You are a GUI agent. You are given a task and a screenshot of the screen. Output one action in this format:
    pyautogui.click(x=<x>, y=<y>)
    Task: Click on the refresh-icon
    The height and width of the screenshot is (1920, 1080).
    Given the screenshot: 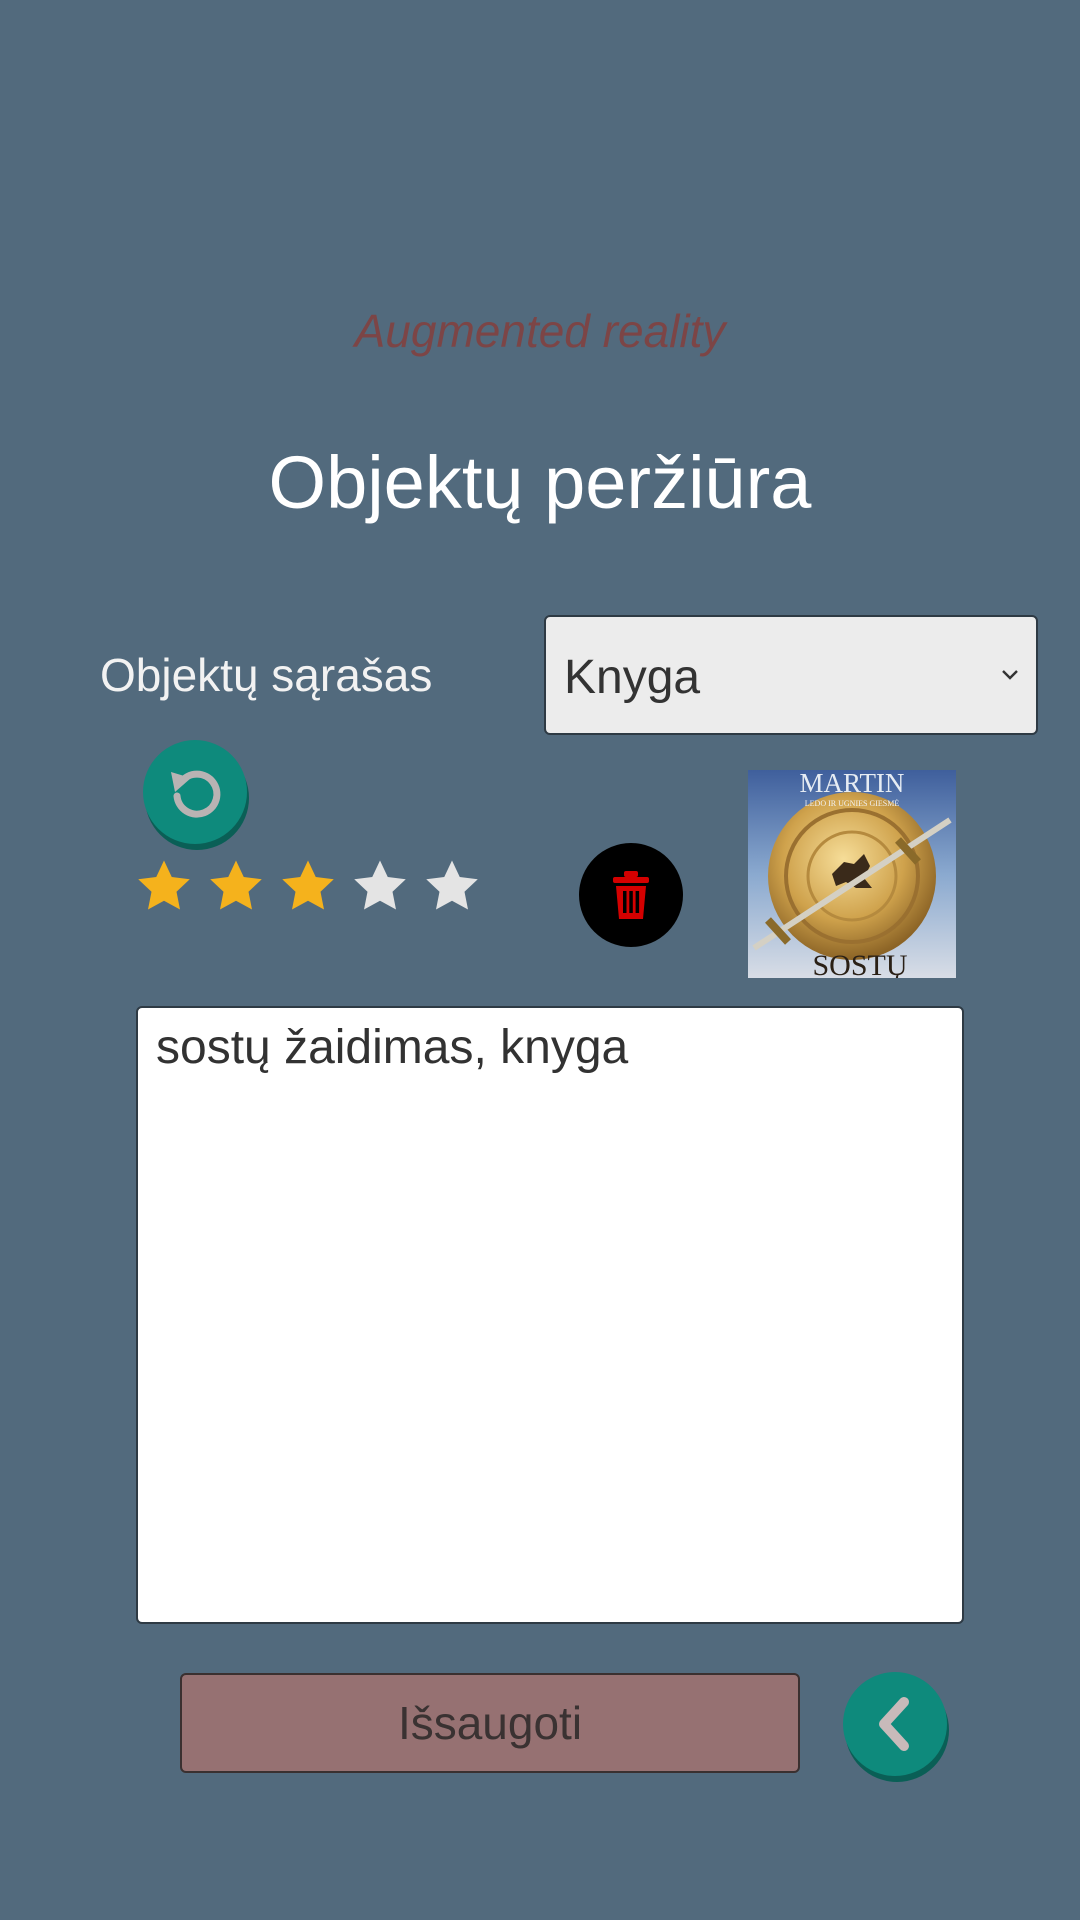 What is the action you would take?
    pyautogui.click(x=196, y=794)
    